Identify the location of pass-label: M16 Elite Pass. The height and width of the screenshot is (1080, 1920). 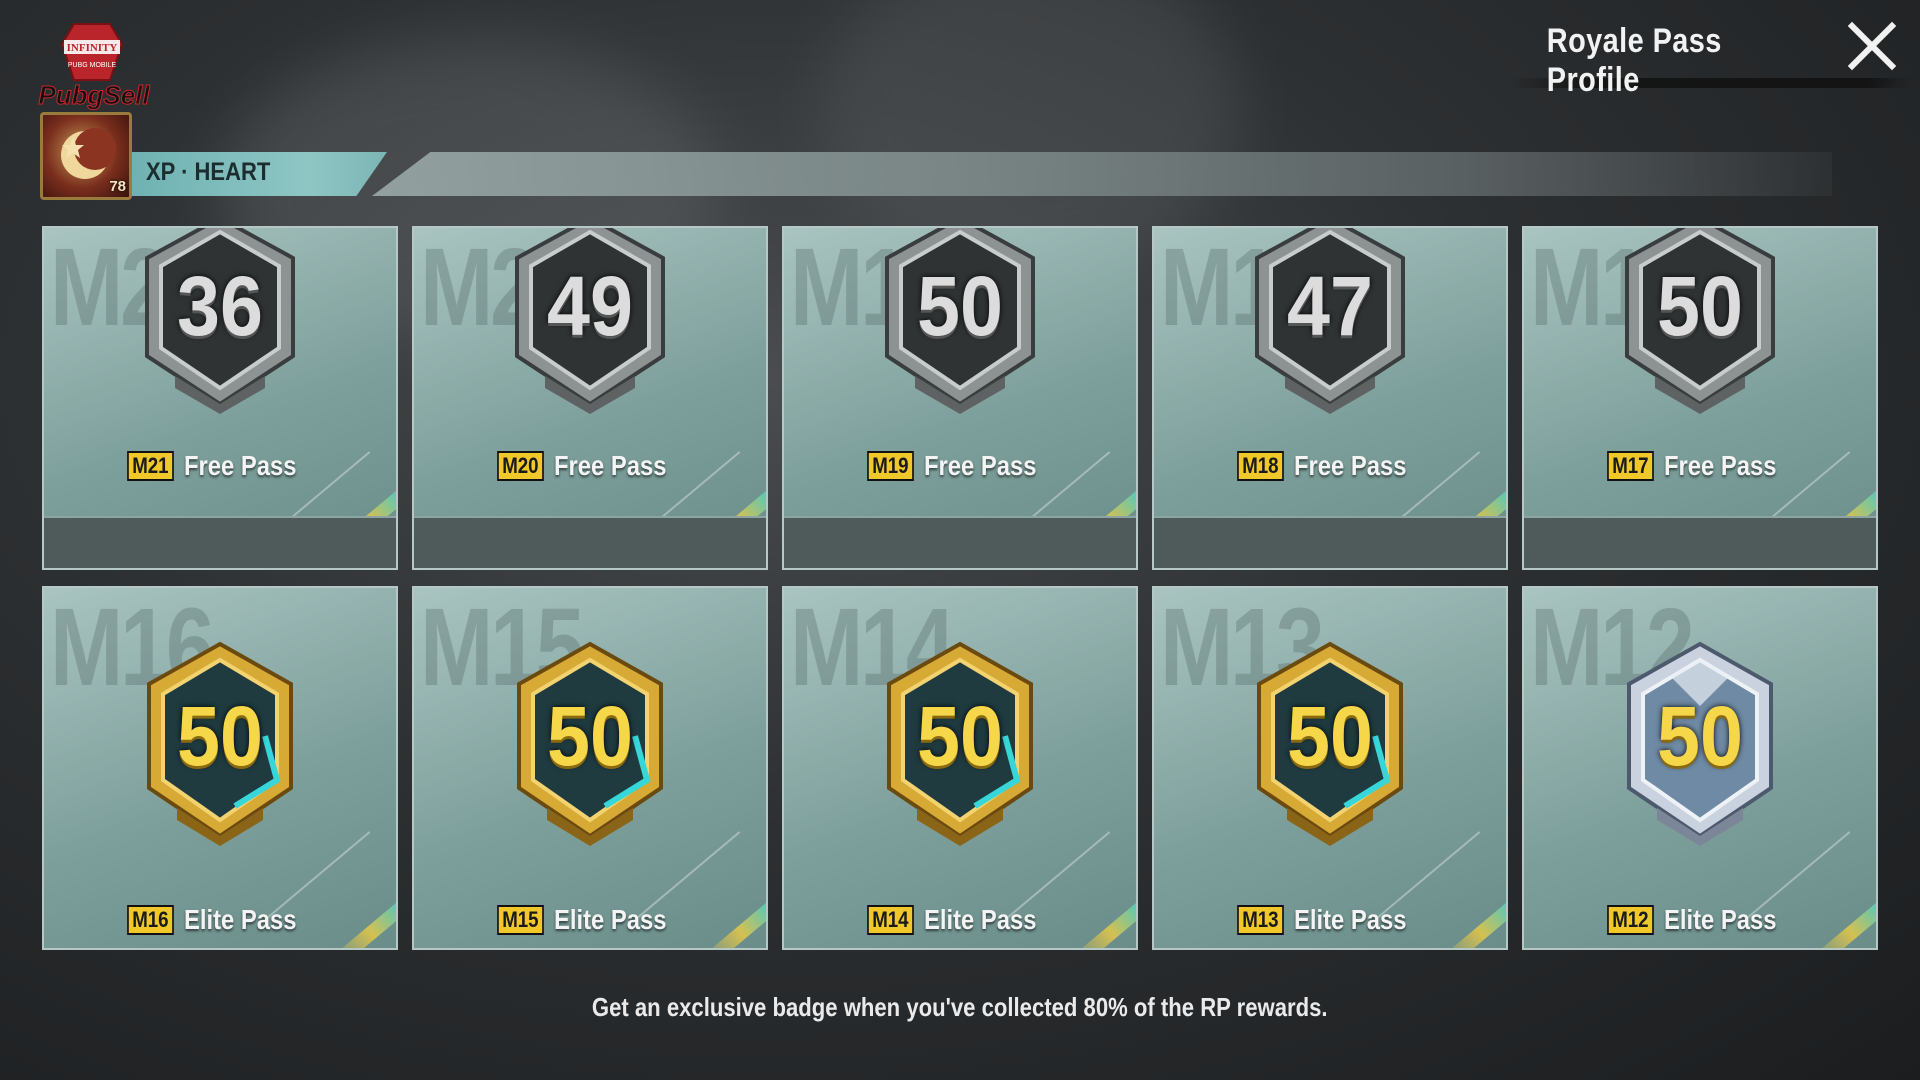
(220, 920).